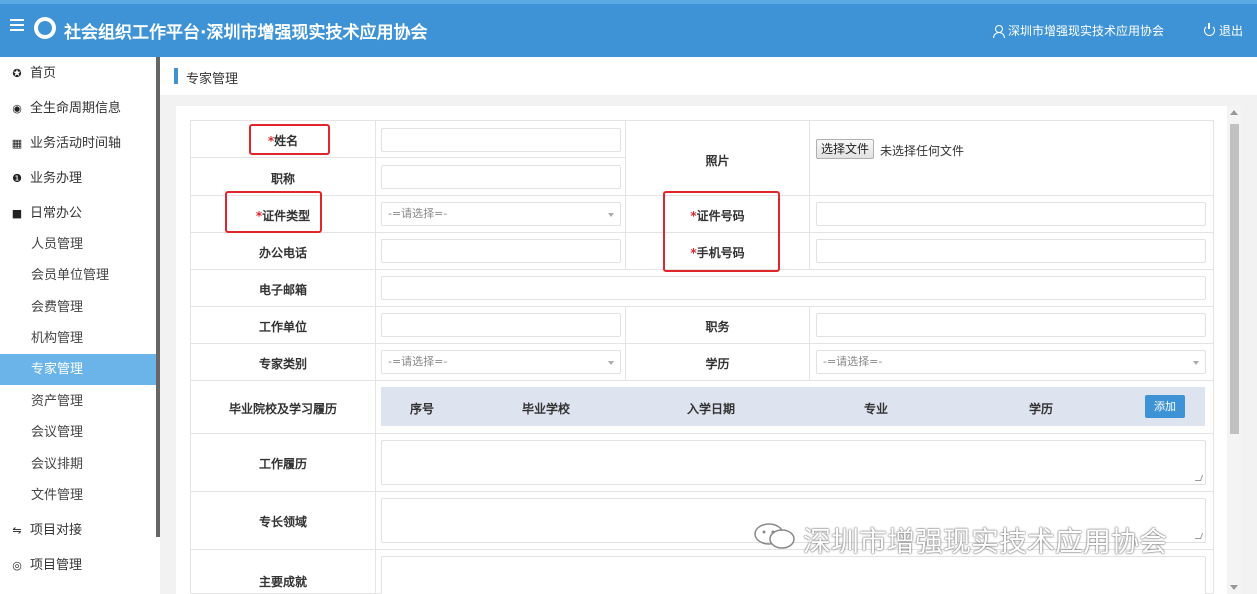 This screenshot has height=594, width=1257. What do you see at coordinates (282, 409) in the screenshot?
I see `edu-history-label: 毕业院校及学习履历` at bounding box center [282, 409].